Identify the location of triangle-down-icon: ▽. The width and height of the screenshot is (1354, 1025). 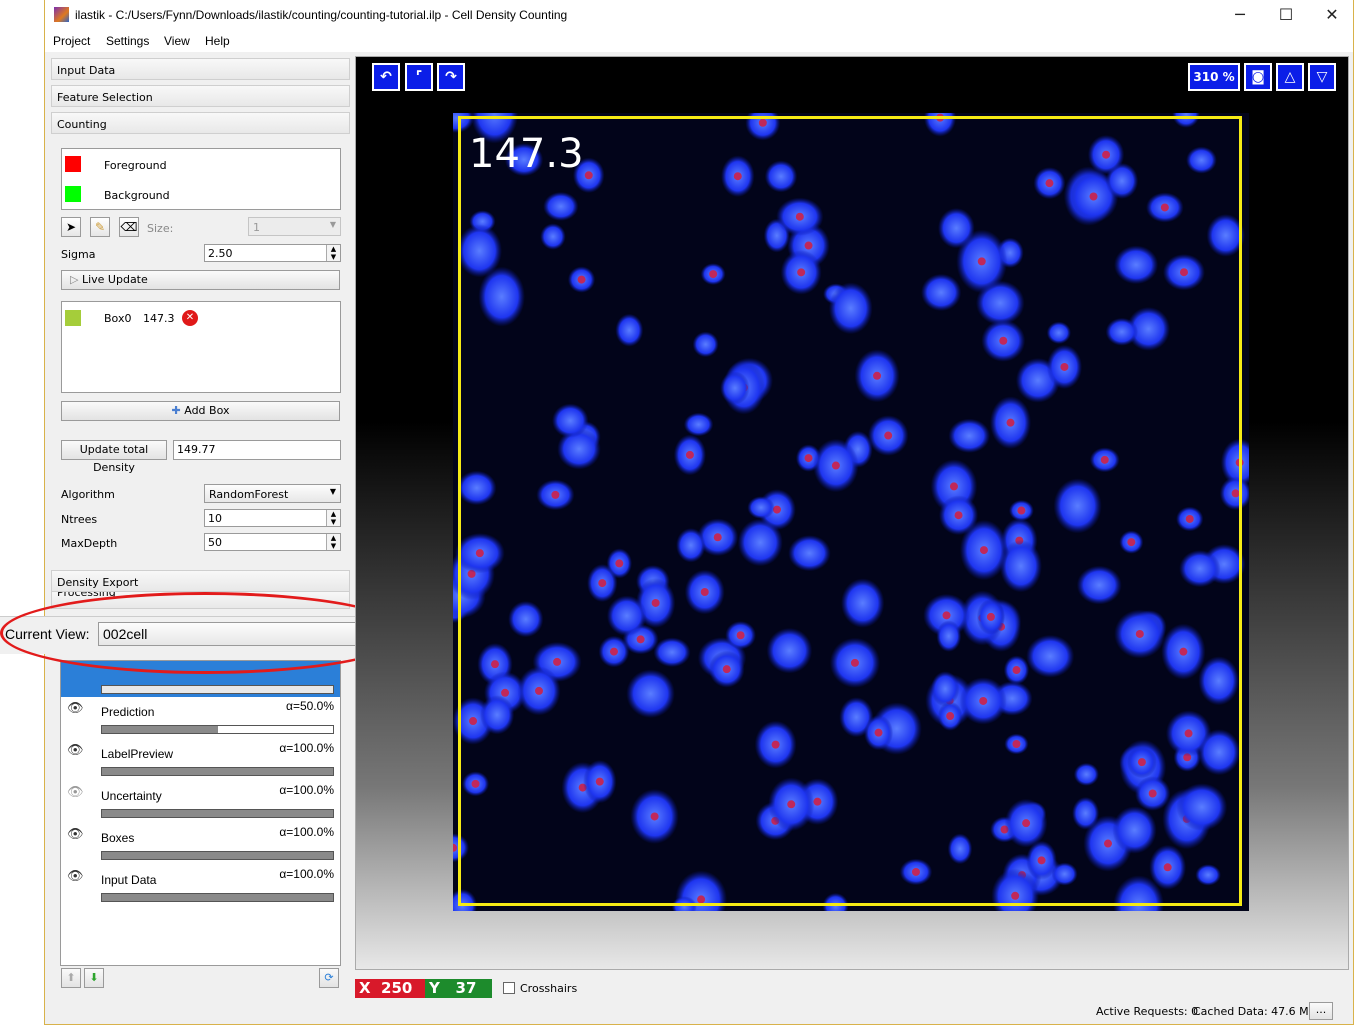
(1322, 77).